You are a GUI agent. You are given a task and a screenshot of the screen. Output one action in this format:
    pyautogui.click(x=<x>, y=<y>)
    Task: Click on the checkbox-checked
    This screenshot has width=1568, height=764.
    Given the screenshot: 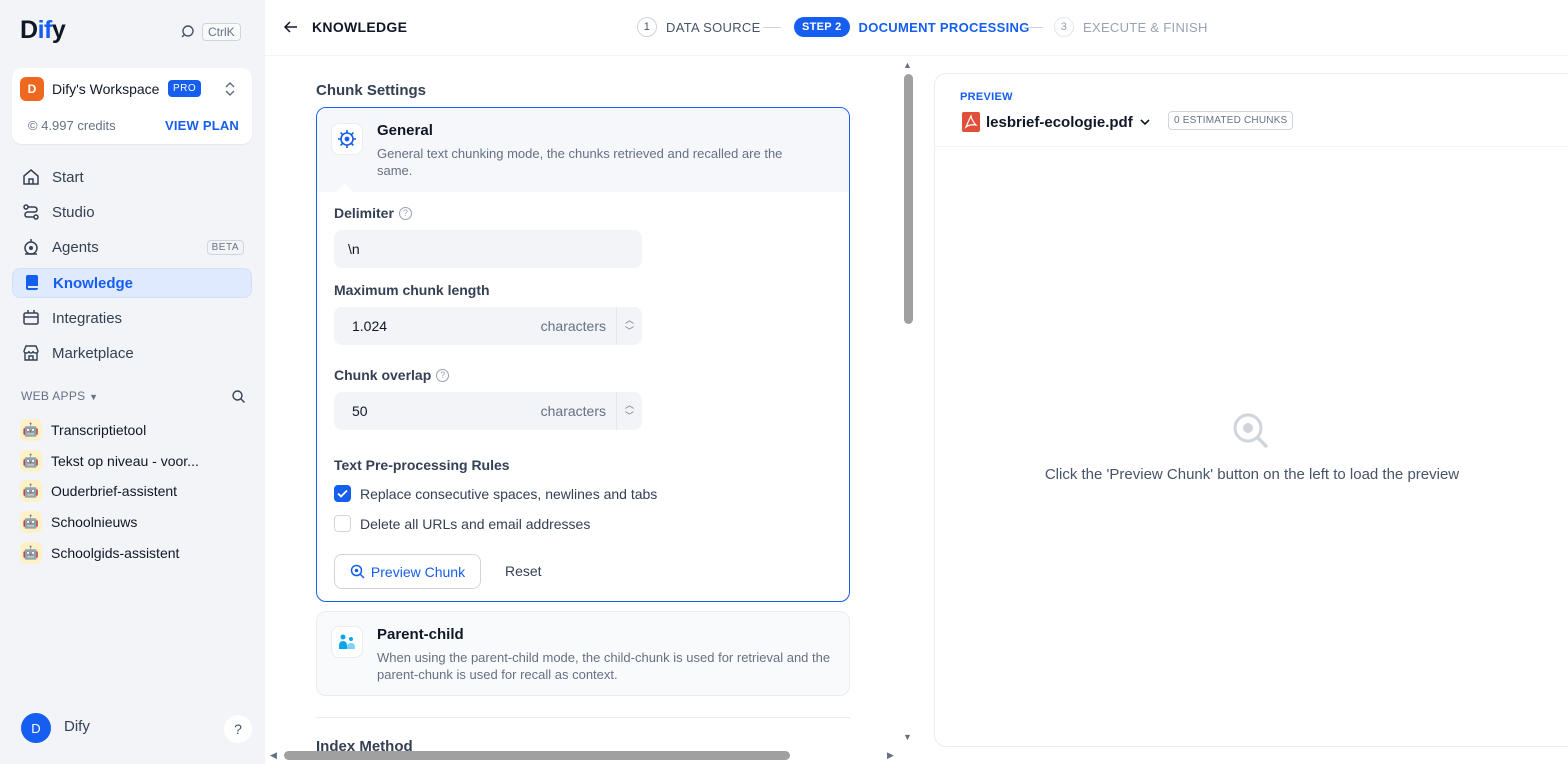 What is the action you would take?
    pyautogui.click(x=342, y=493)
    